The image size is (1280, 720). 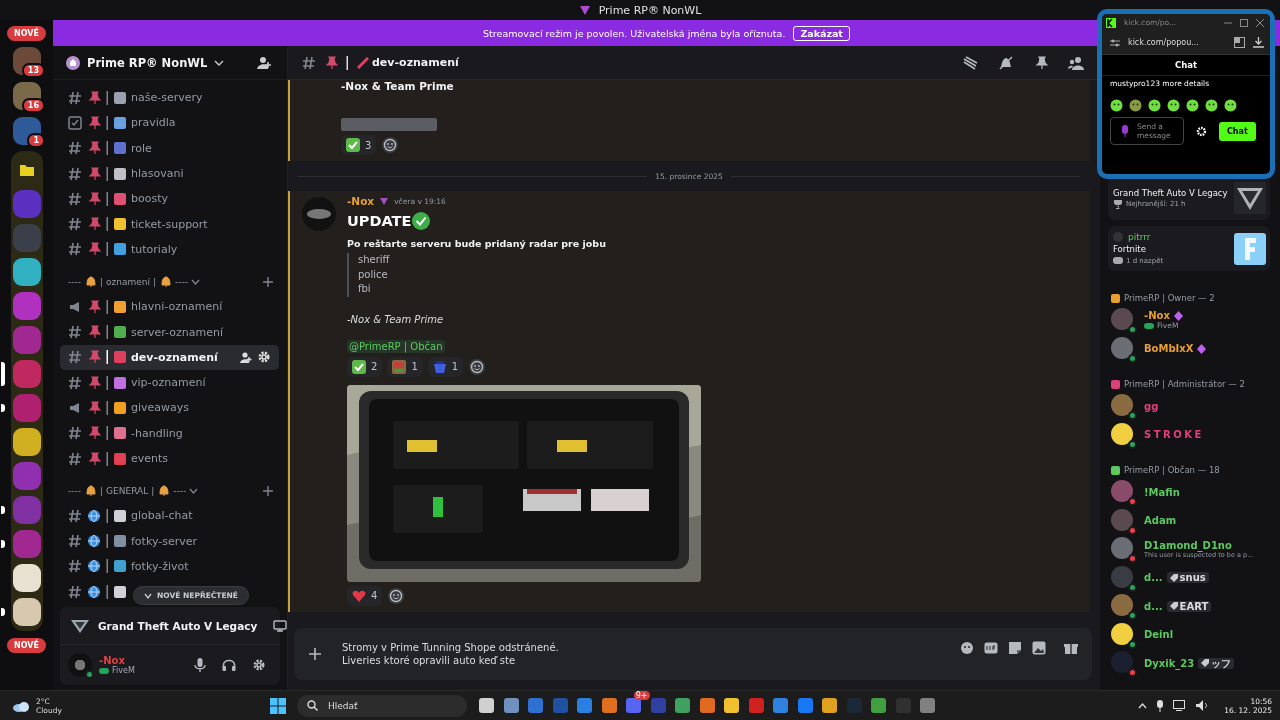 What do you see at coordinates (169, 516) in the screenshot?
I see `channel-item: global-chat` at bounding box center [169, 516].